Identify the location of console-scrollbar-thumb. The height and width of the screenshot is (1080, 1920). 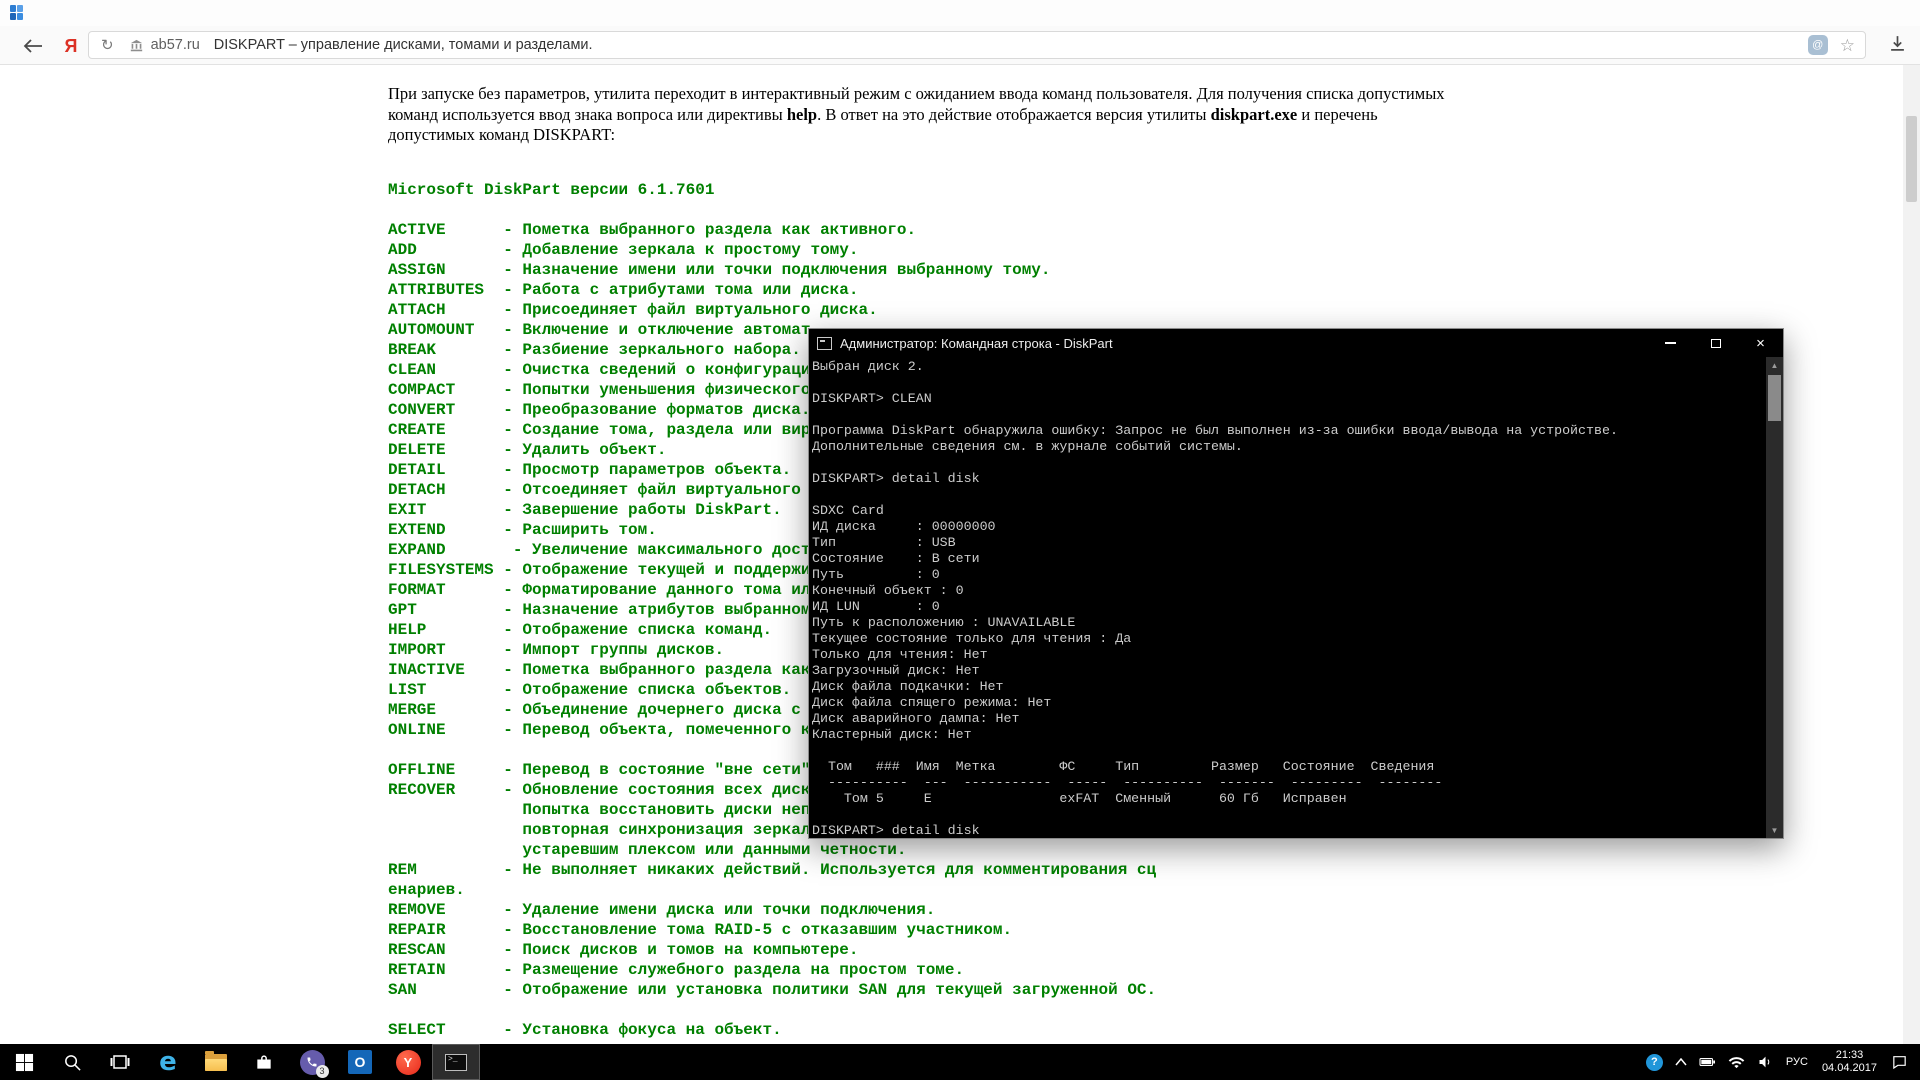
(1774, 398).